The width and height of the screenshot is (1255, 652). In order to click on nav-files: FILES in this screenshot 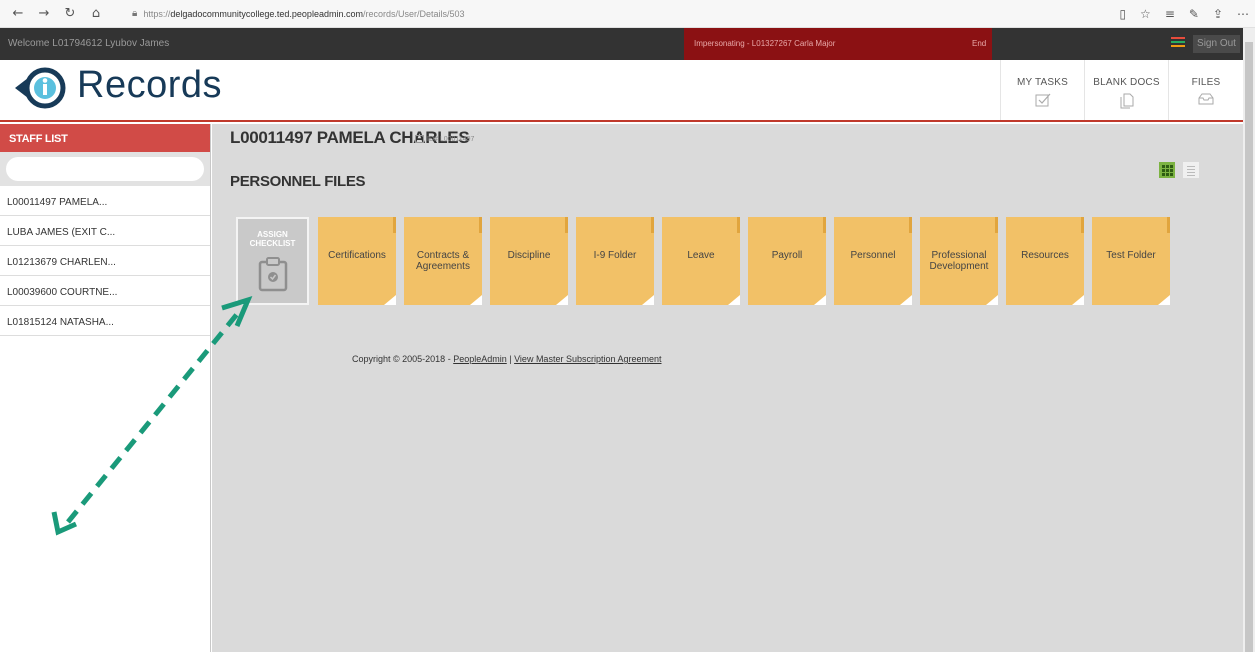, I will do `click(1205, 90)`.